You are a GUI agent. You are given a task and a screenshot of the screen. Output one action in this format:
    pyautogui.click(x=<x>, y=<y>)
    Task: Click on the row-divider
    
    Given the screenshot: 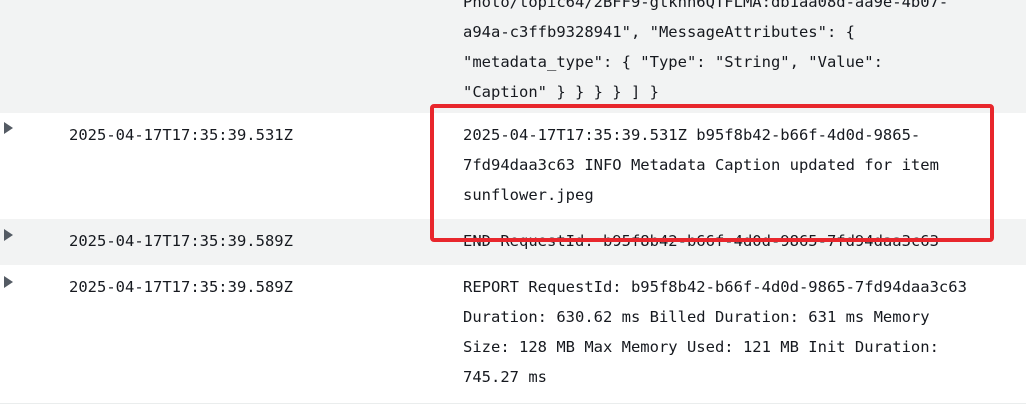 What is the action you would take?
    pyautogui.click(x=513, y=403)
    